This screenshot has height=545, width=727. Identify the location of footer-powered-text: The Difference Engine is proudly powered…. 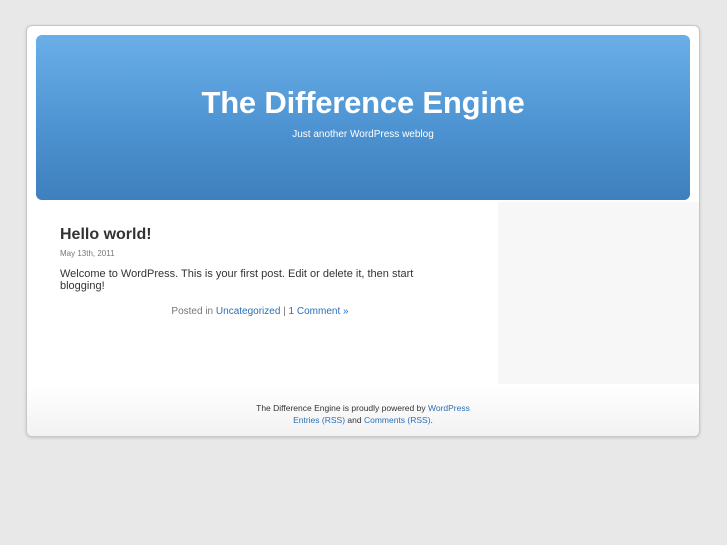
(342, 408).